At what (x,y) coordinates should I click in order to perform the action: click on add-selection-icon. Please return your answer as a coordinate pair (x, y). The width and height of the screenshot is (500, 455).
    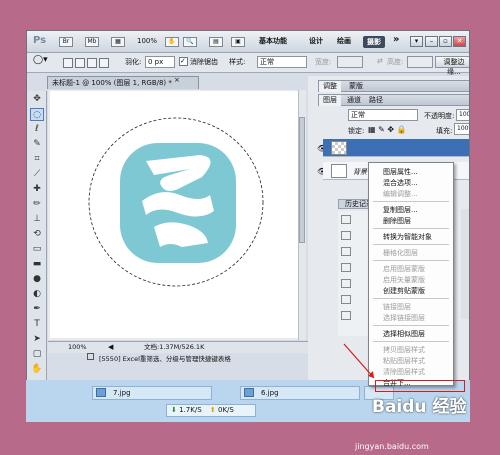
    Looking at the image, I should click on (80, 63).